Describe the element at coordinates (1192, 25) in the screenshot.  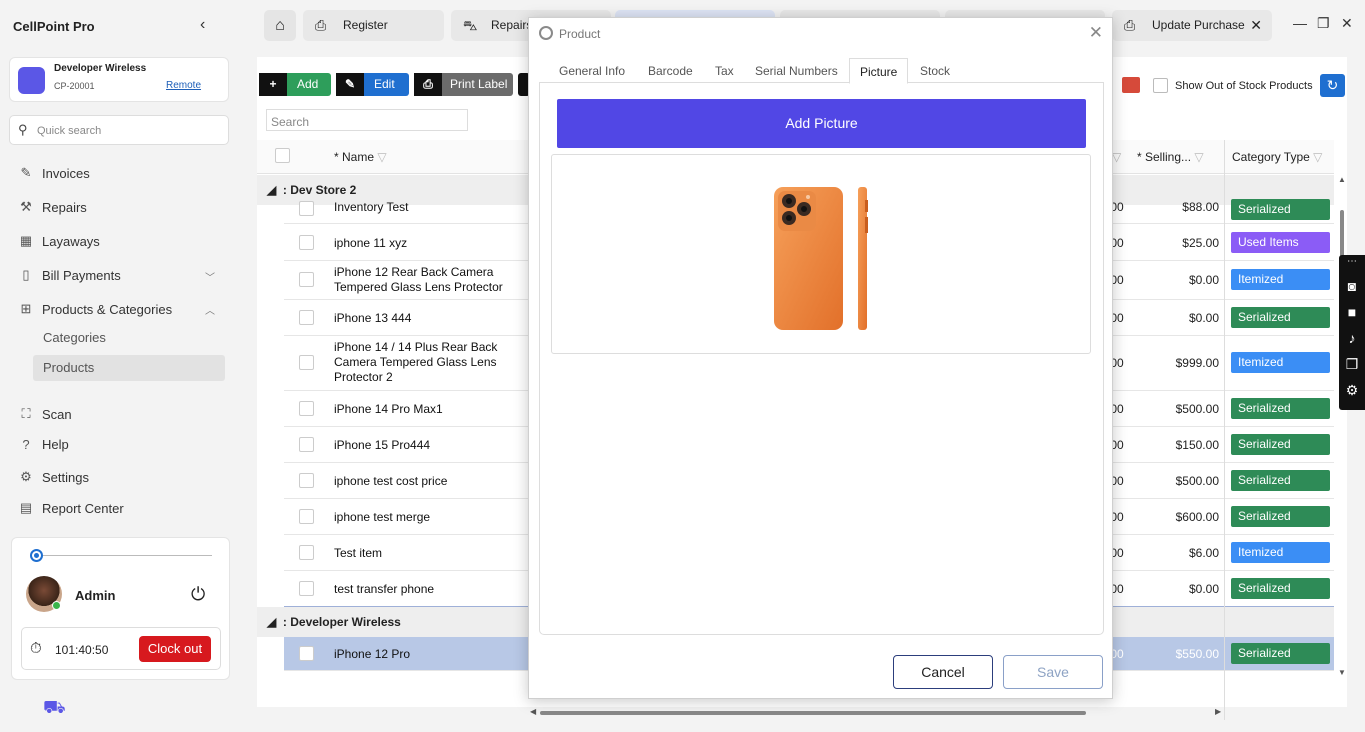
I see `tab-update-purchase: ⎙ Update Purchase ✕` at that location.